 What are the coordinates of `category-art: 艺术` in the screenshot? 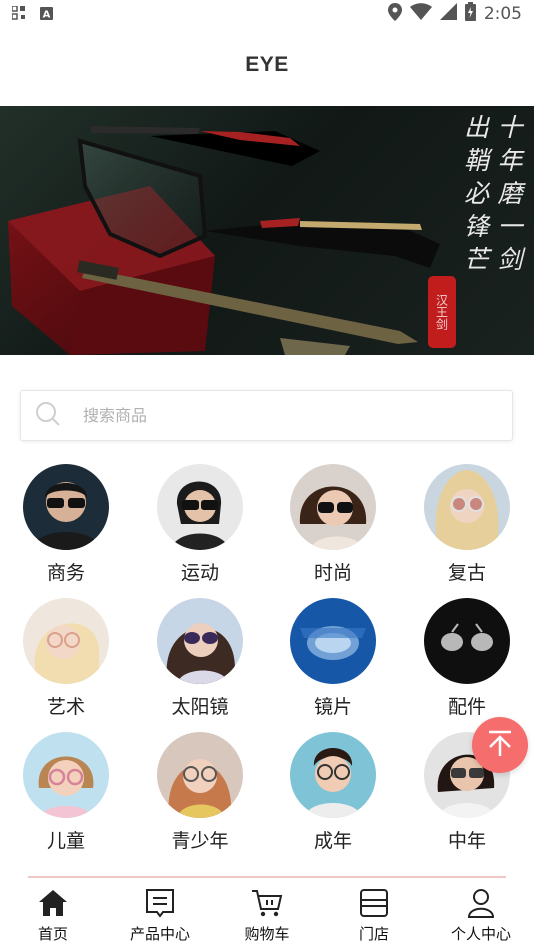 It's located at (66, 658).